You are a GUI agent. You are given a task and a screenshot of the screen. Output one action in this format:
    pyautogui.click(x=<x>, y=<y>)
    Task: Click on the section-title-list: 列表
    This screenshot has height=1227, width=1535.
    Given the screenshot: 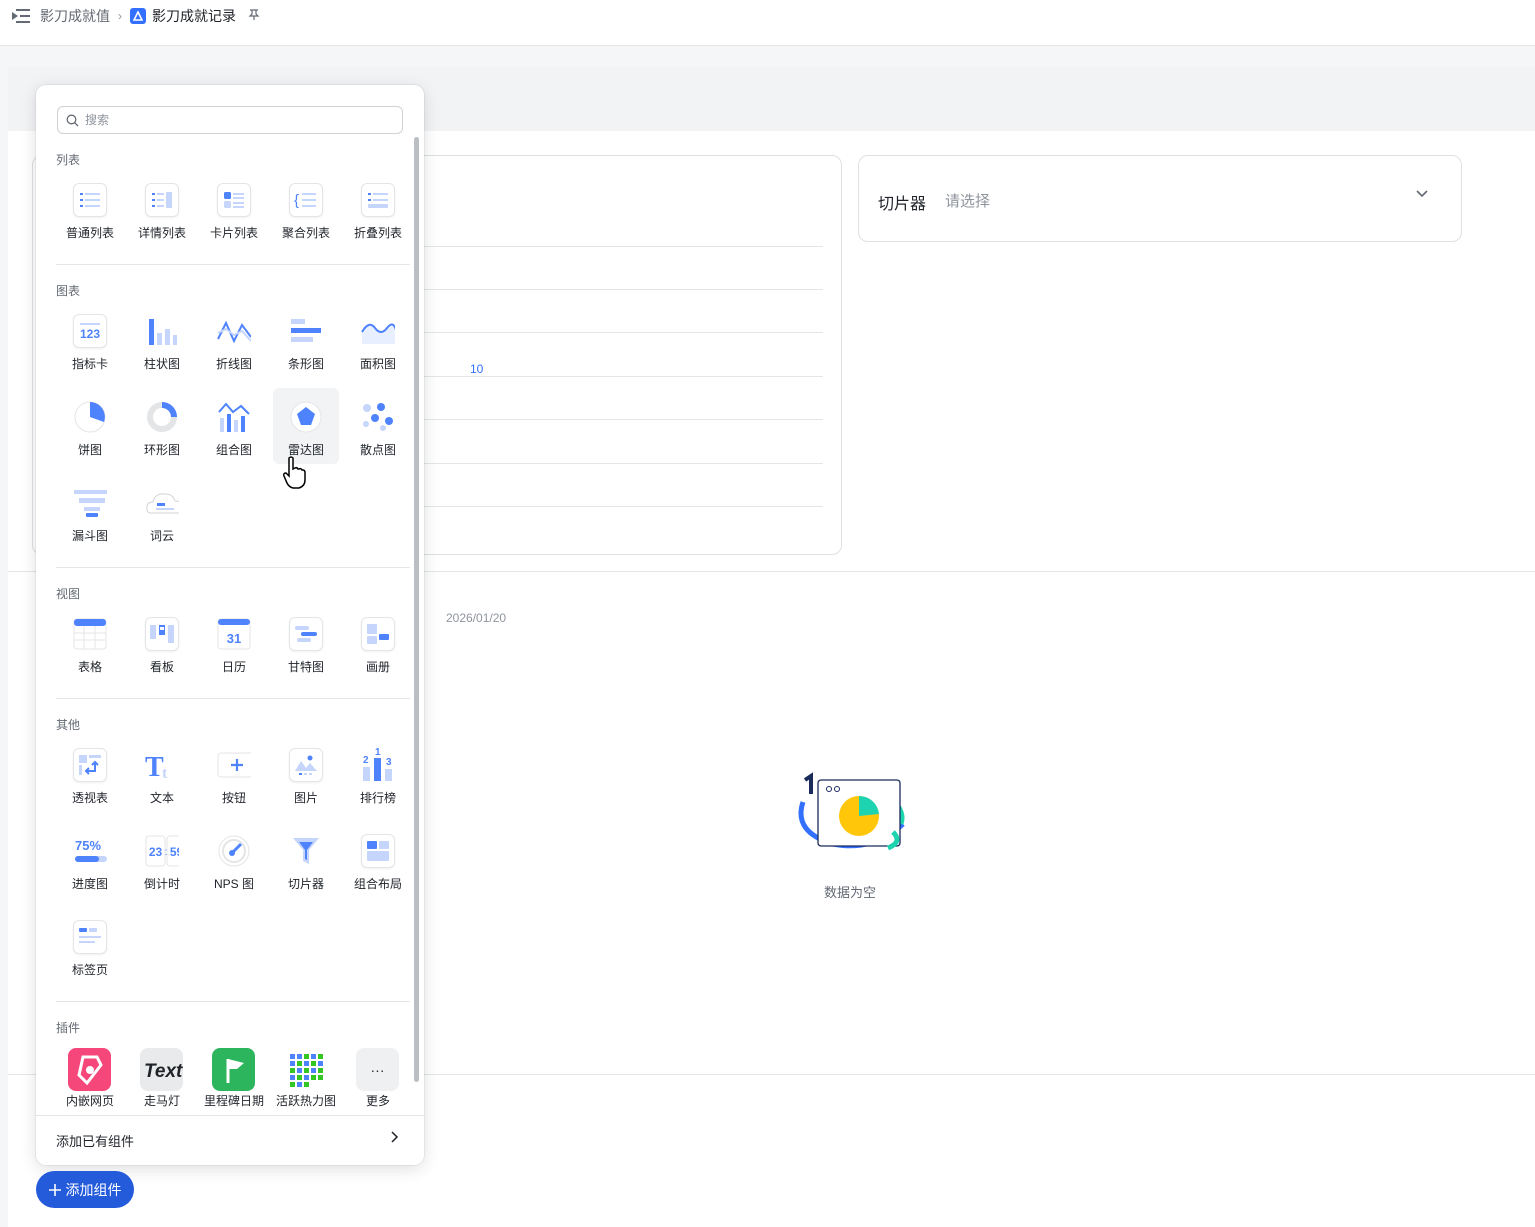 What is the action you would take?
    pyautogui.click(x=68, y=160)
    